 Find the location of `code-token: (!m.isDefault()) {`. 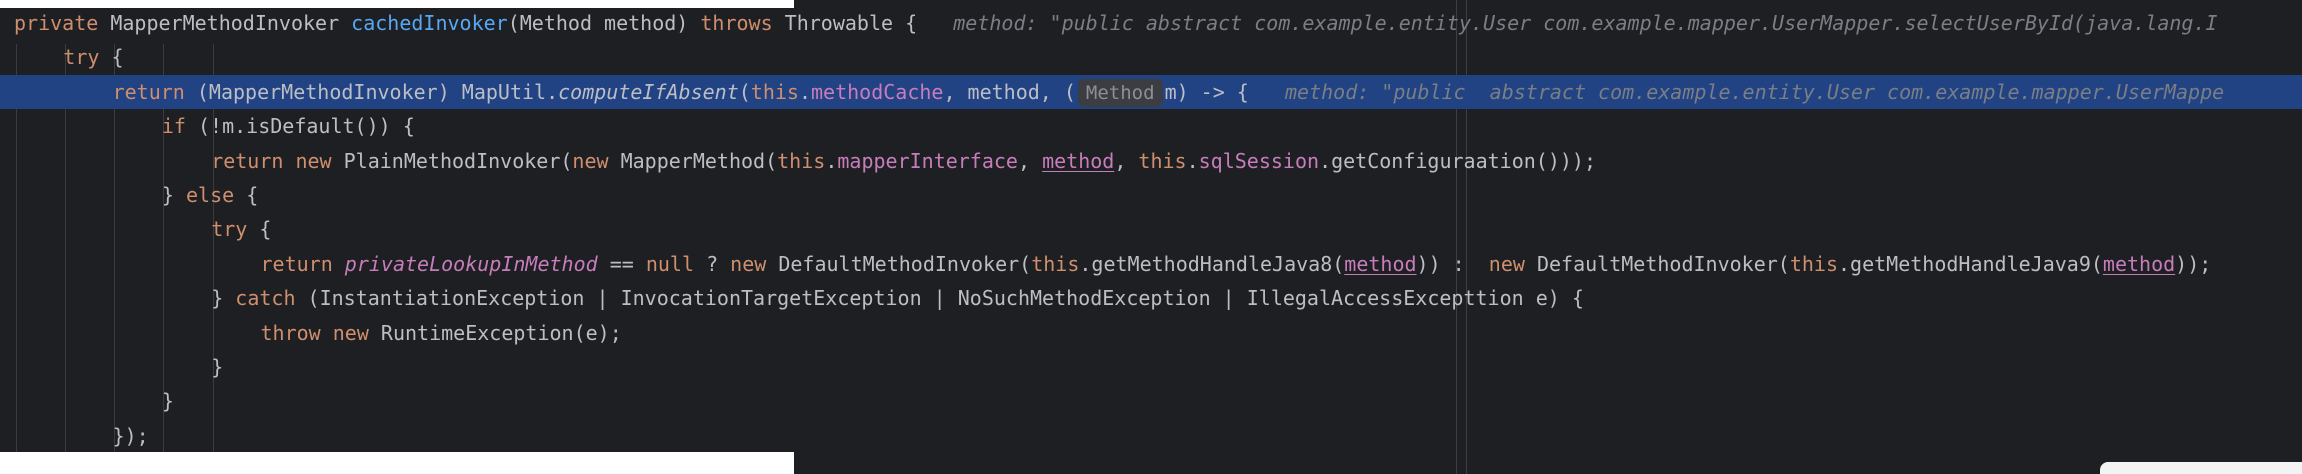

code-token: (!m.isDefault()) { is located at coordinates (306, 126).